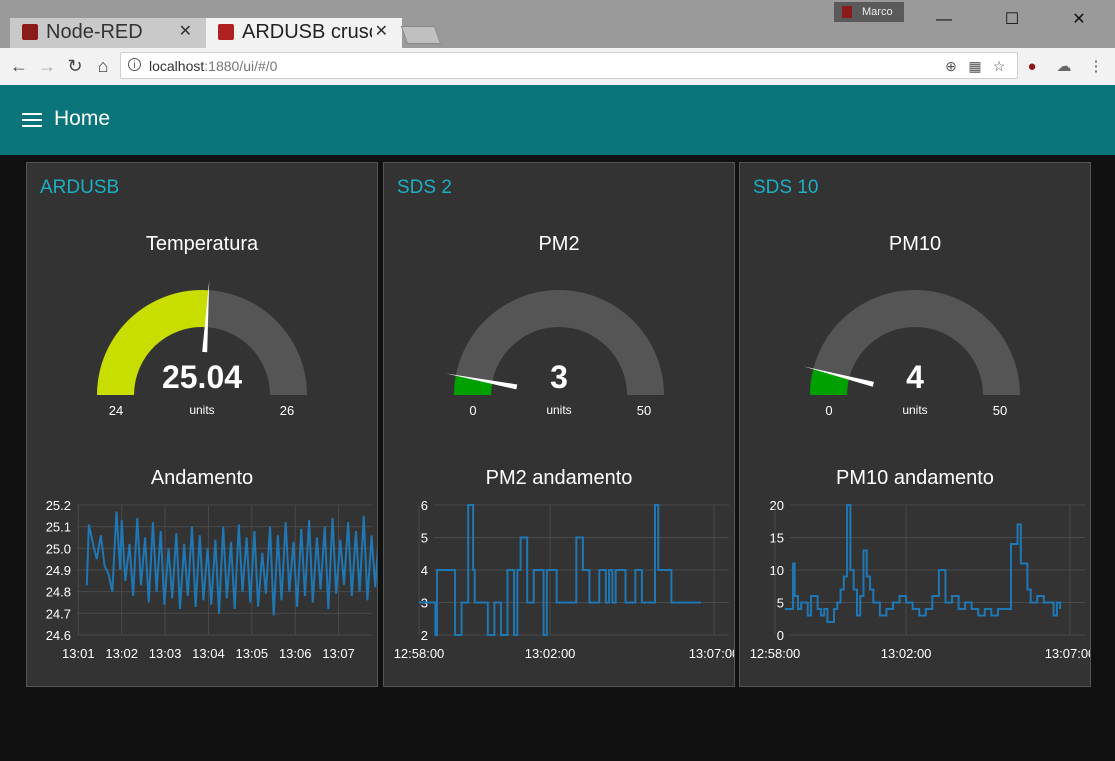 The height and width of the screenshot is (761, 1115). I want to click on y-tick-label: 24.9, so click(58, 570).